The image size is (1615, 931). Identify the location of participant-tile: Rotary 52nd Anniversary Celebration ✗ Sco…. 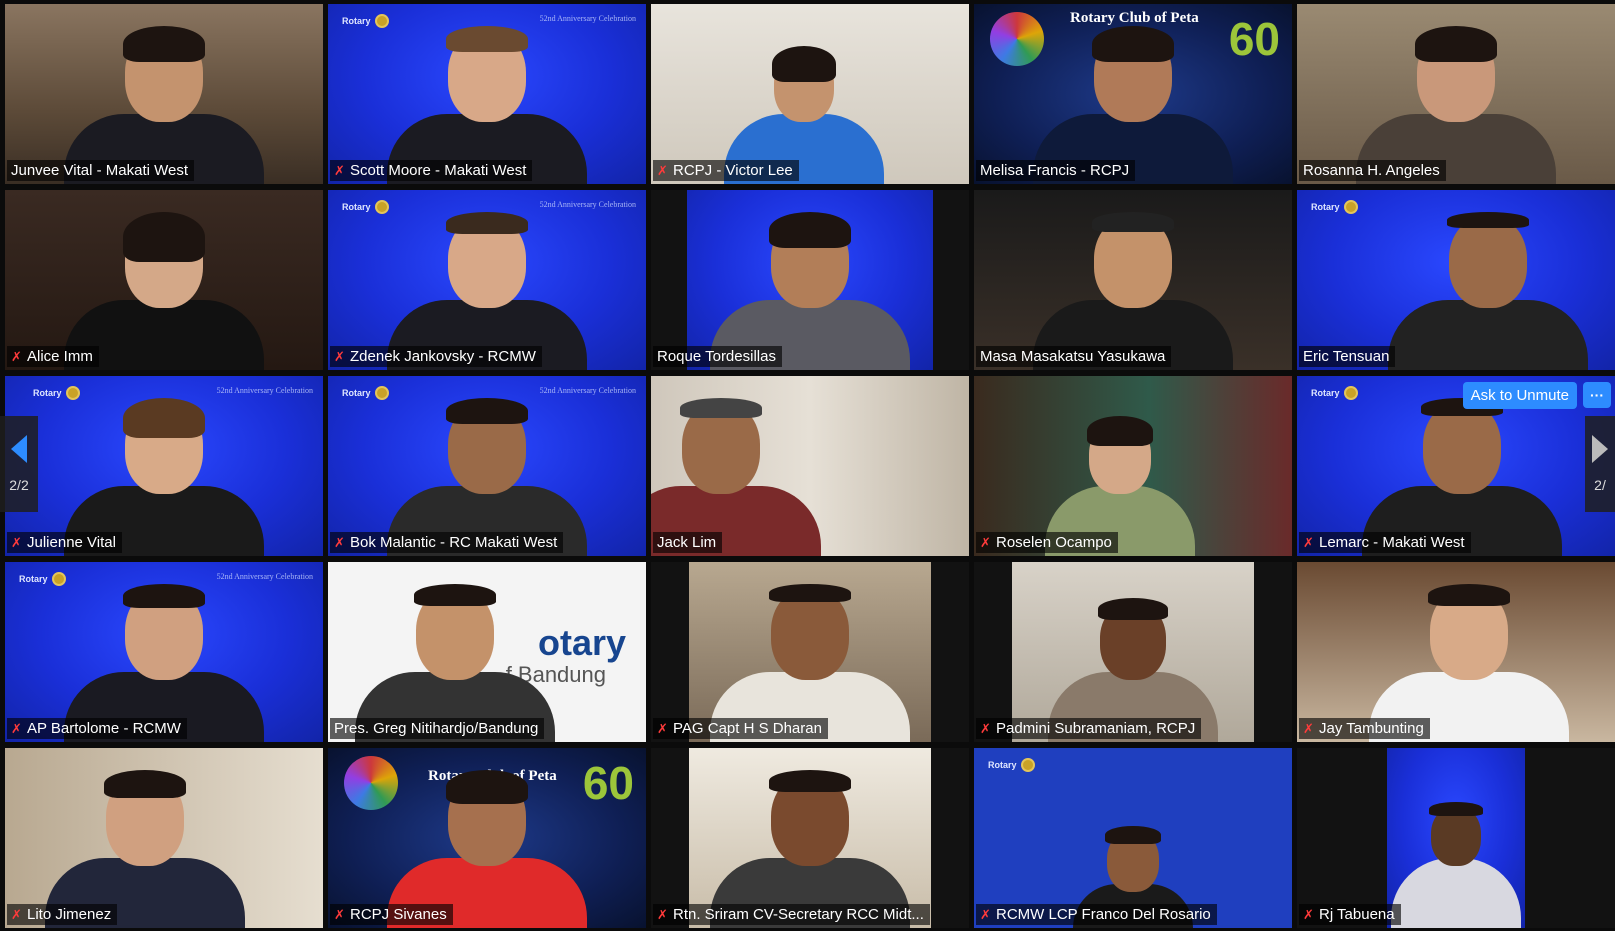
(487, 94).